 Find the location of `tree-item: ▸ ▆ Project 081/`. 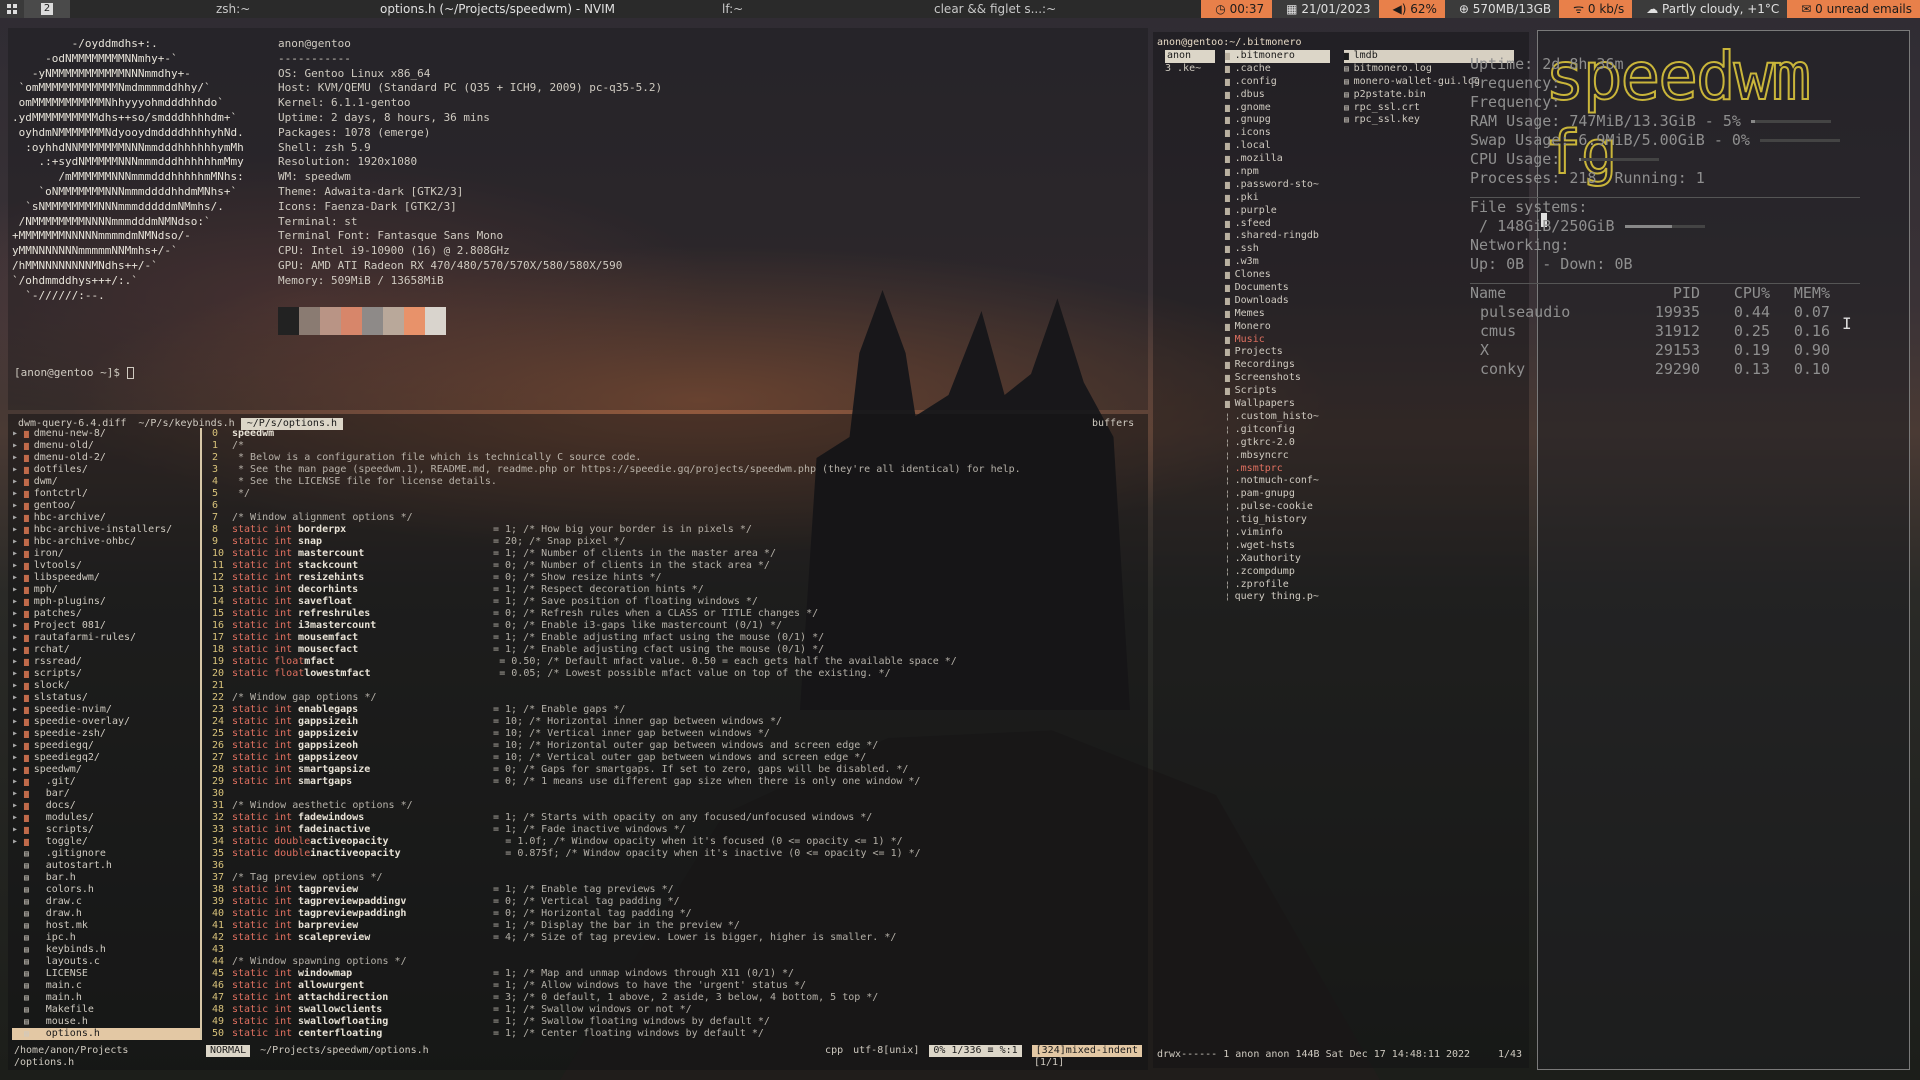

tree-item: ▸ ▆ Project 081/ is located at coordinates (106, 626).